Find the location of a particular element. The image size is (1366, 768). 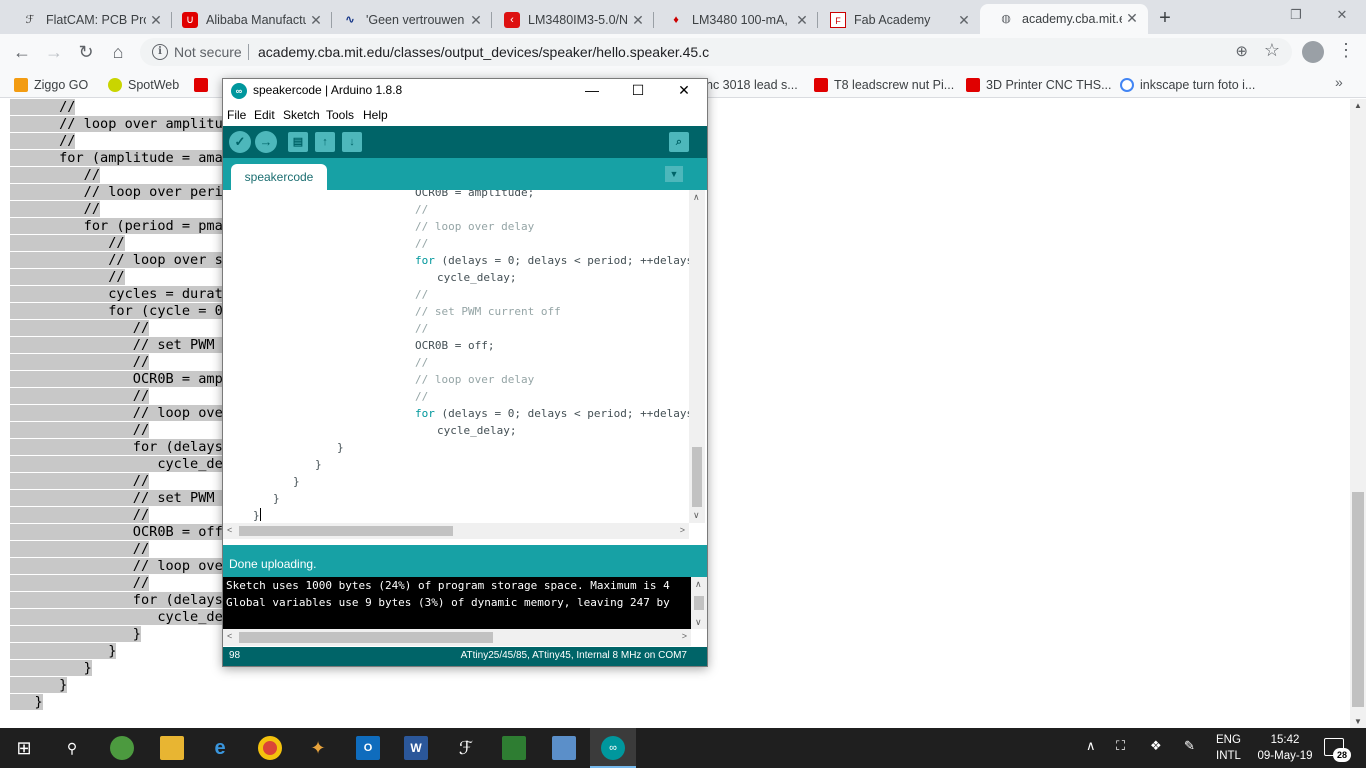

arduino-title-bar: ∞ speakercode | Arduino 1.8.8 — ☐ ✕ is located at coordinates (465, 91).